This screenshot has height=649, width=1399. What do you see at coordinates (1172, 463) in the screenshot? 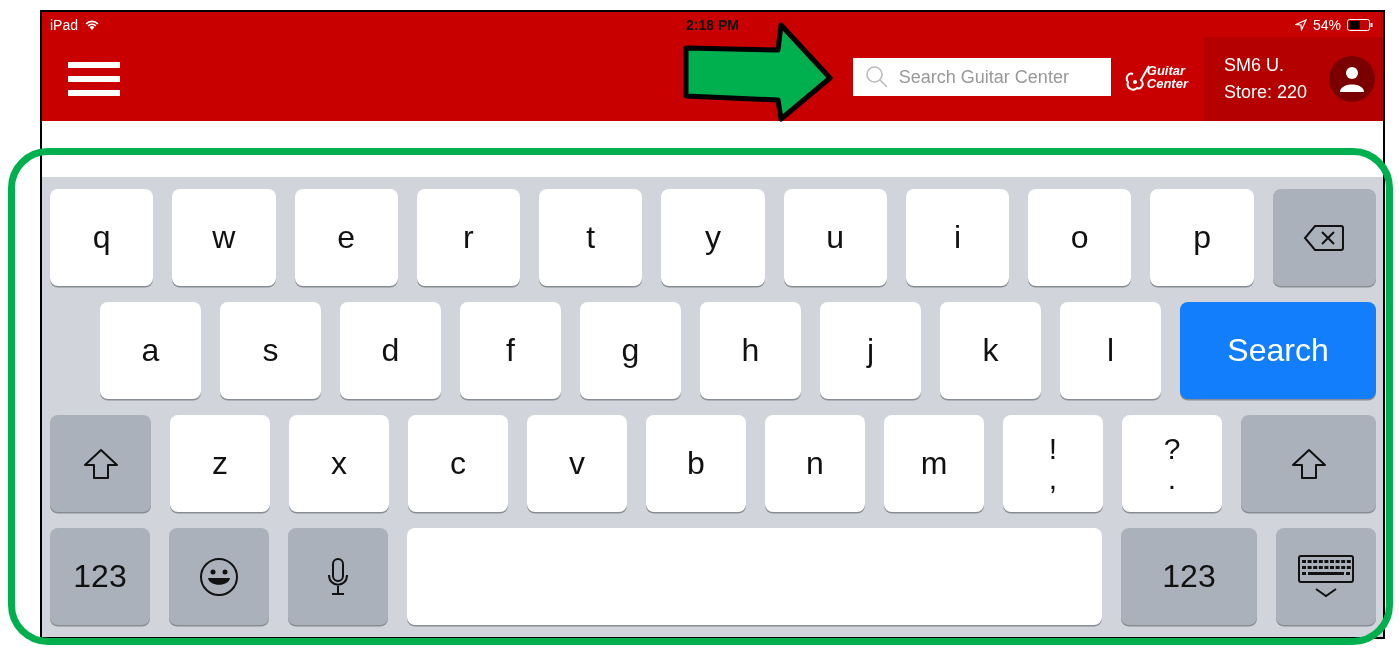
I see `punctuation-key: ? .` at bounding box center [1172, 463].